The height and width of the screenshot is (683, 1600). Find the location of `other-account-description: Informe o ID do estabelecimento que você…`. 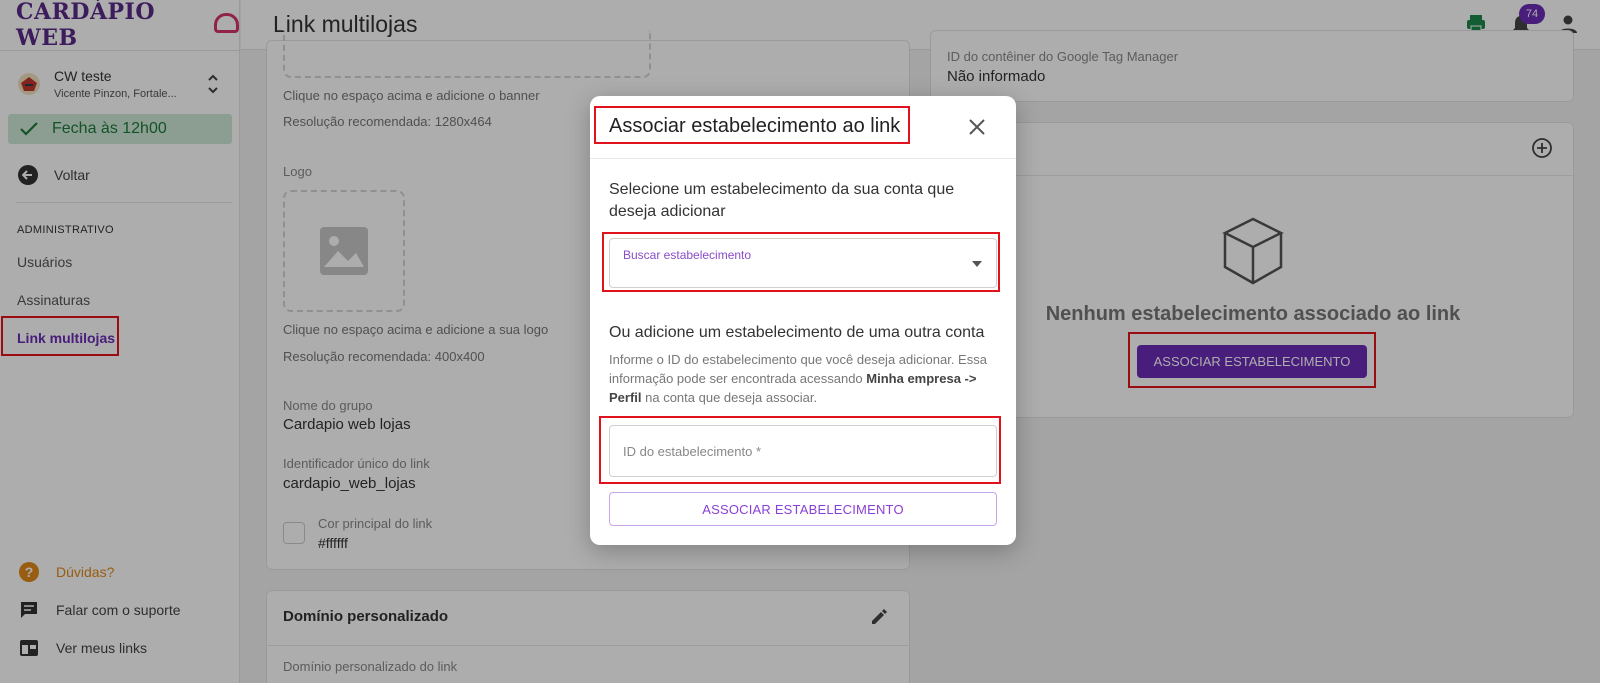

other-account-description: Informe o ID do estabelecimento que você… is located at coordinates (804, 378).